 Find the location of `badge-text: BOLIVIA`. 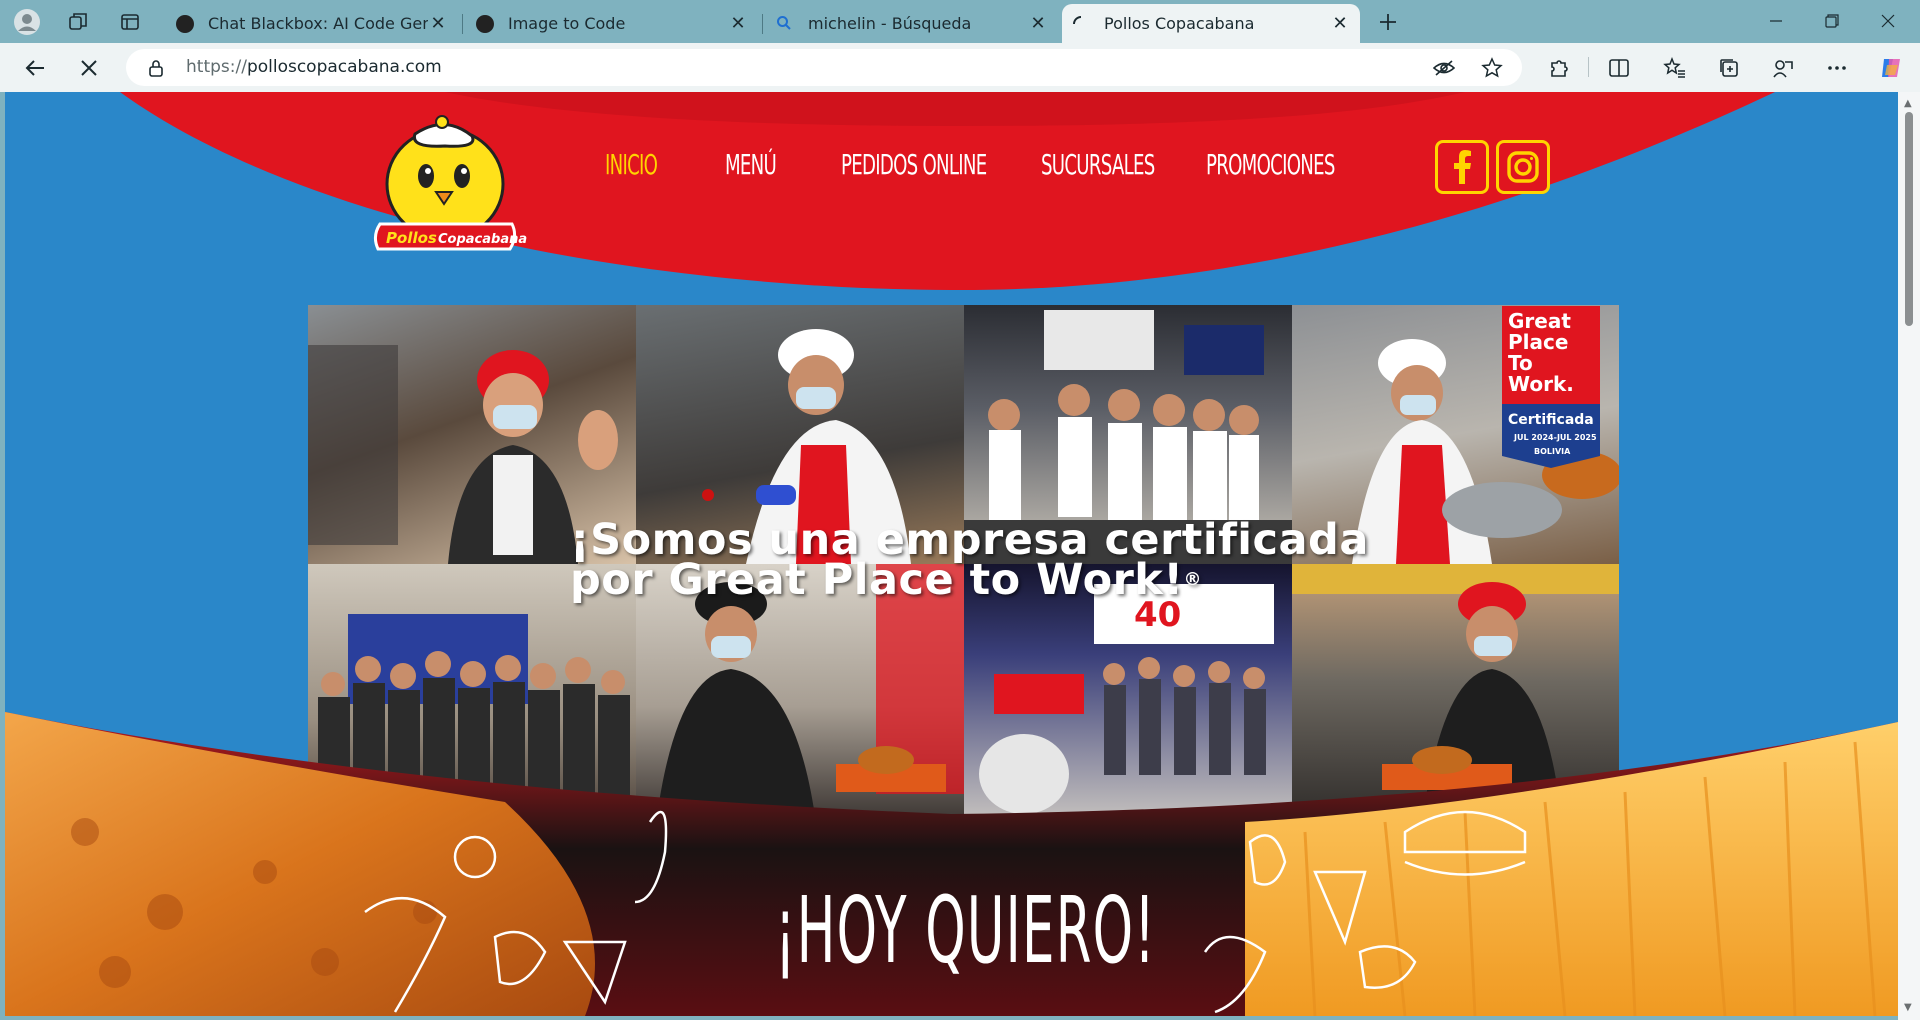

badge-text: BOLIVIA is located at coordinates (1552, 451).